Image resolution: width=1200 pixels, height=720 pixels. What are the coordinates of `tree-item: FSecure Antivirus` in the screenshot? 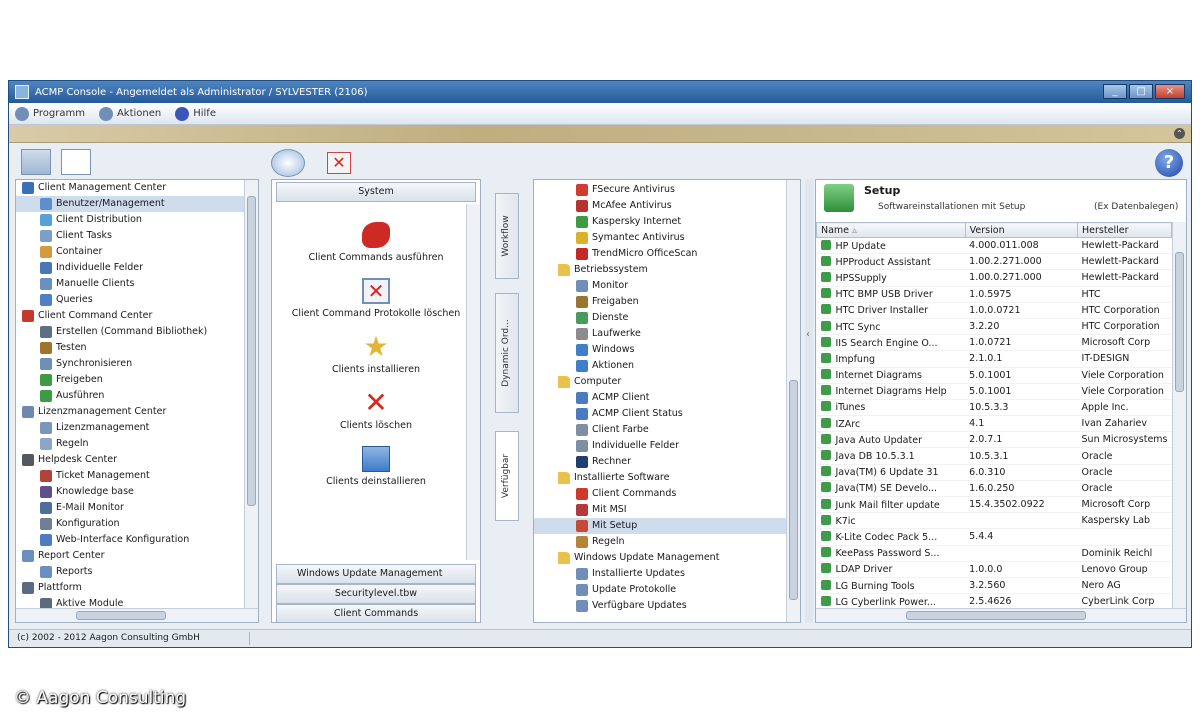 It's located at (660, 190).